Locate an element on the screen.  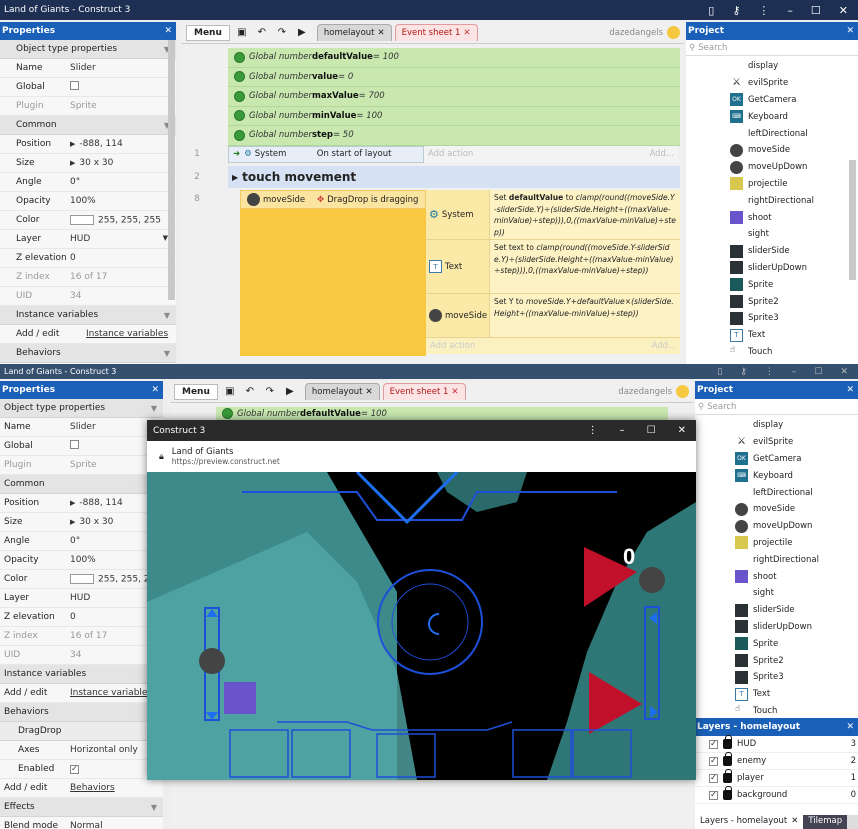
project-item: Sprite3 is located at coordinates (776, 677).